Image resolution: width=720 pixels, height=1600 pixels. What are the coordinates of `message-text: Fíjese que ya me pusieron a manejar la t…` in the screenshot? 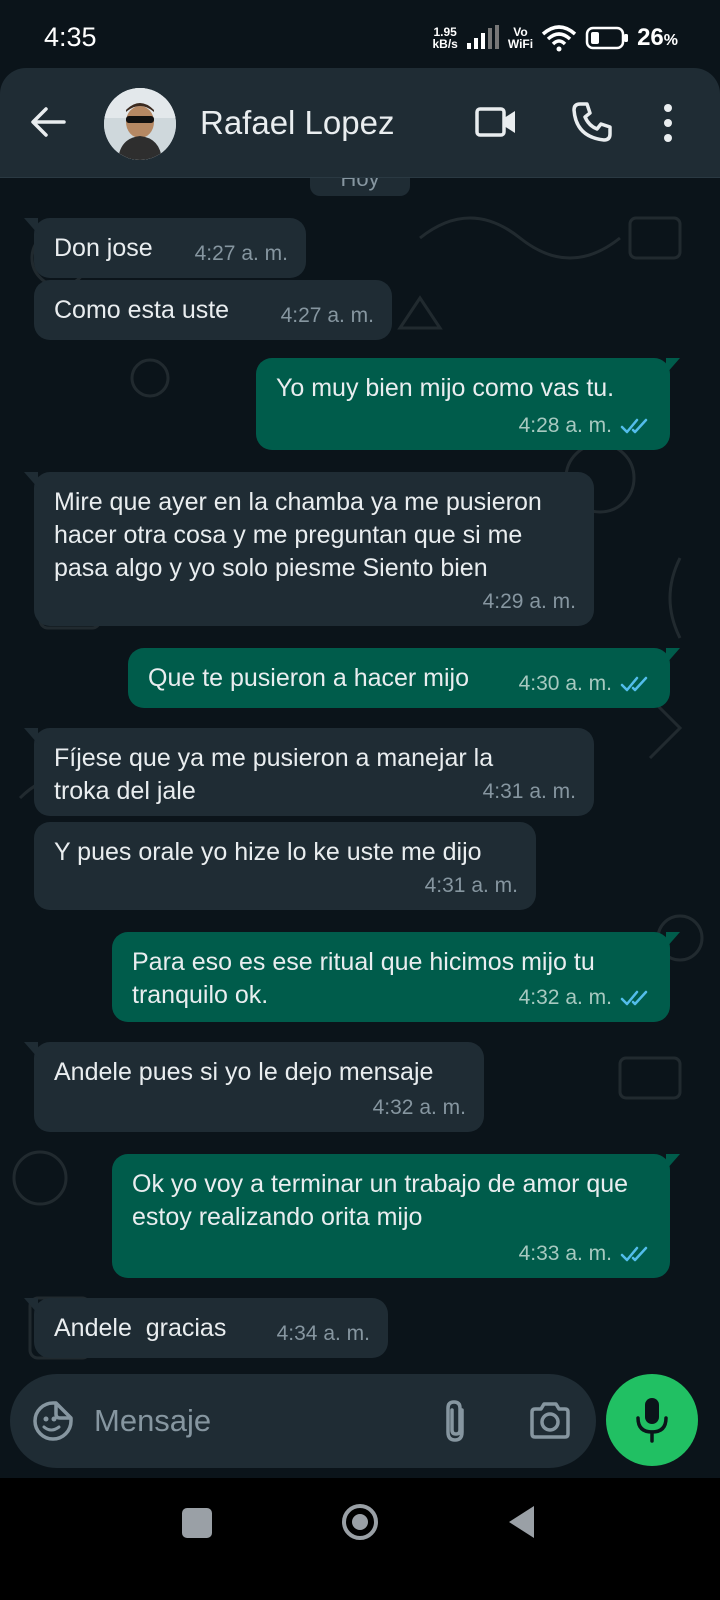 It's located at (274, 774).